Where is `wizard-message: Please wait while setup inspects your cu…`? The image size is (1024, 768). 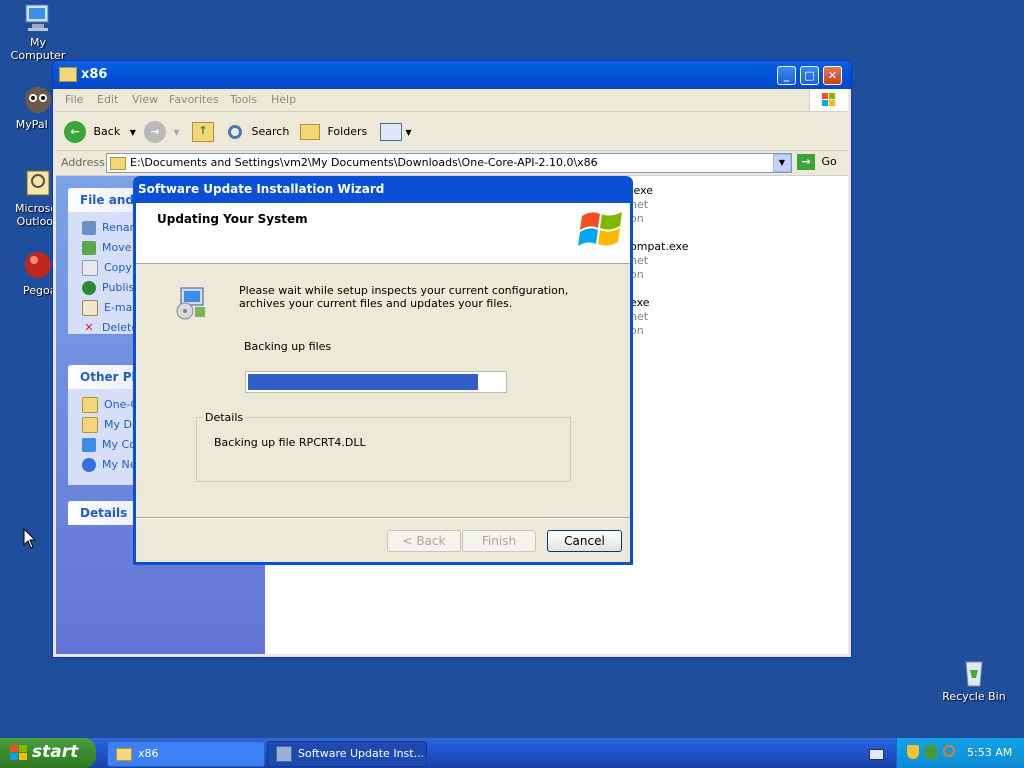
wizard-message: Please wait while setup inspects your cu… is located at coordinates (404, 297).